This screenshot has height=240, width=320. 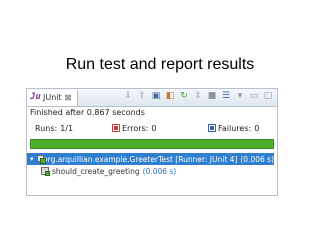 I want to click on next-failure-icon: ⇩, so click(x=128, y=96).